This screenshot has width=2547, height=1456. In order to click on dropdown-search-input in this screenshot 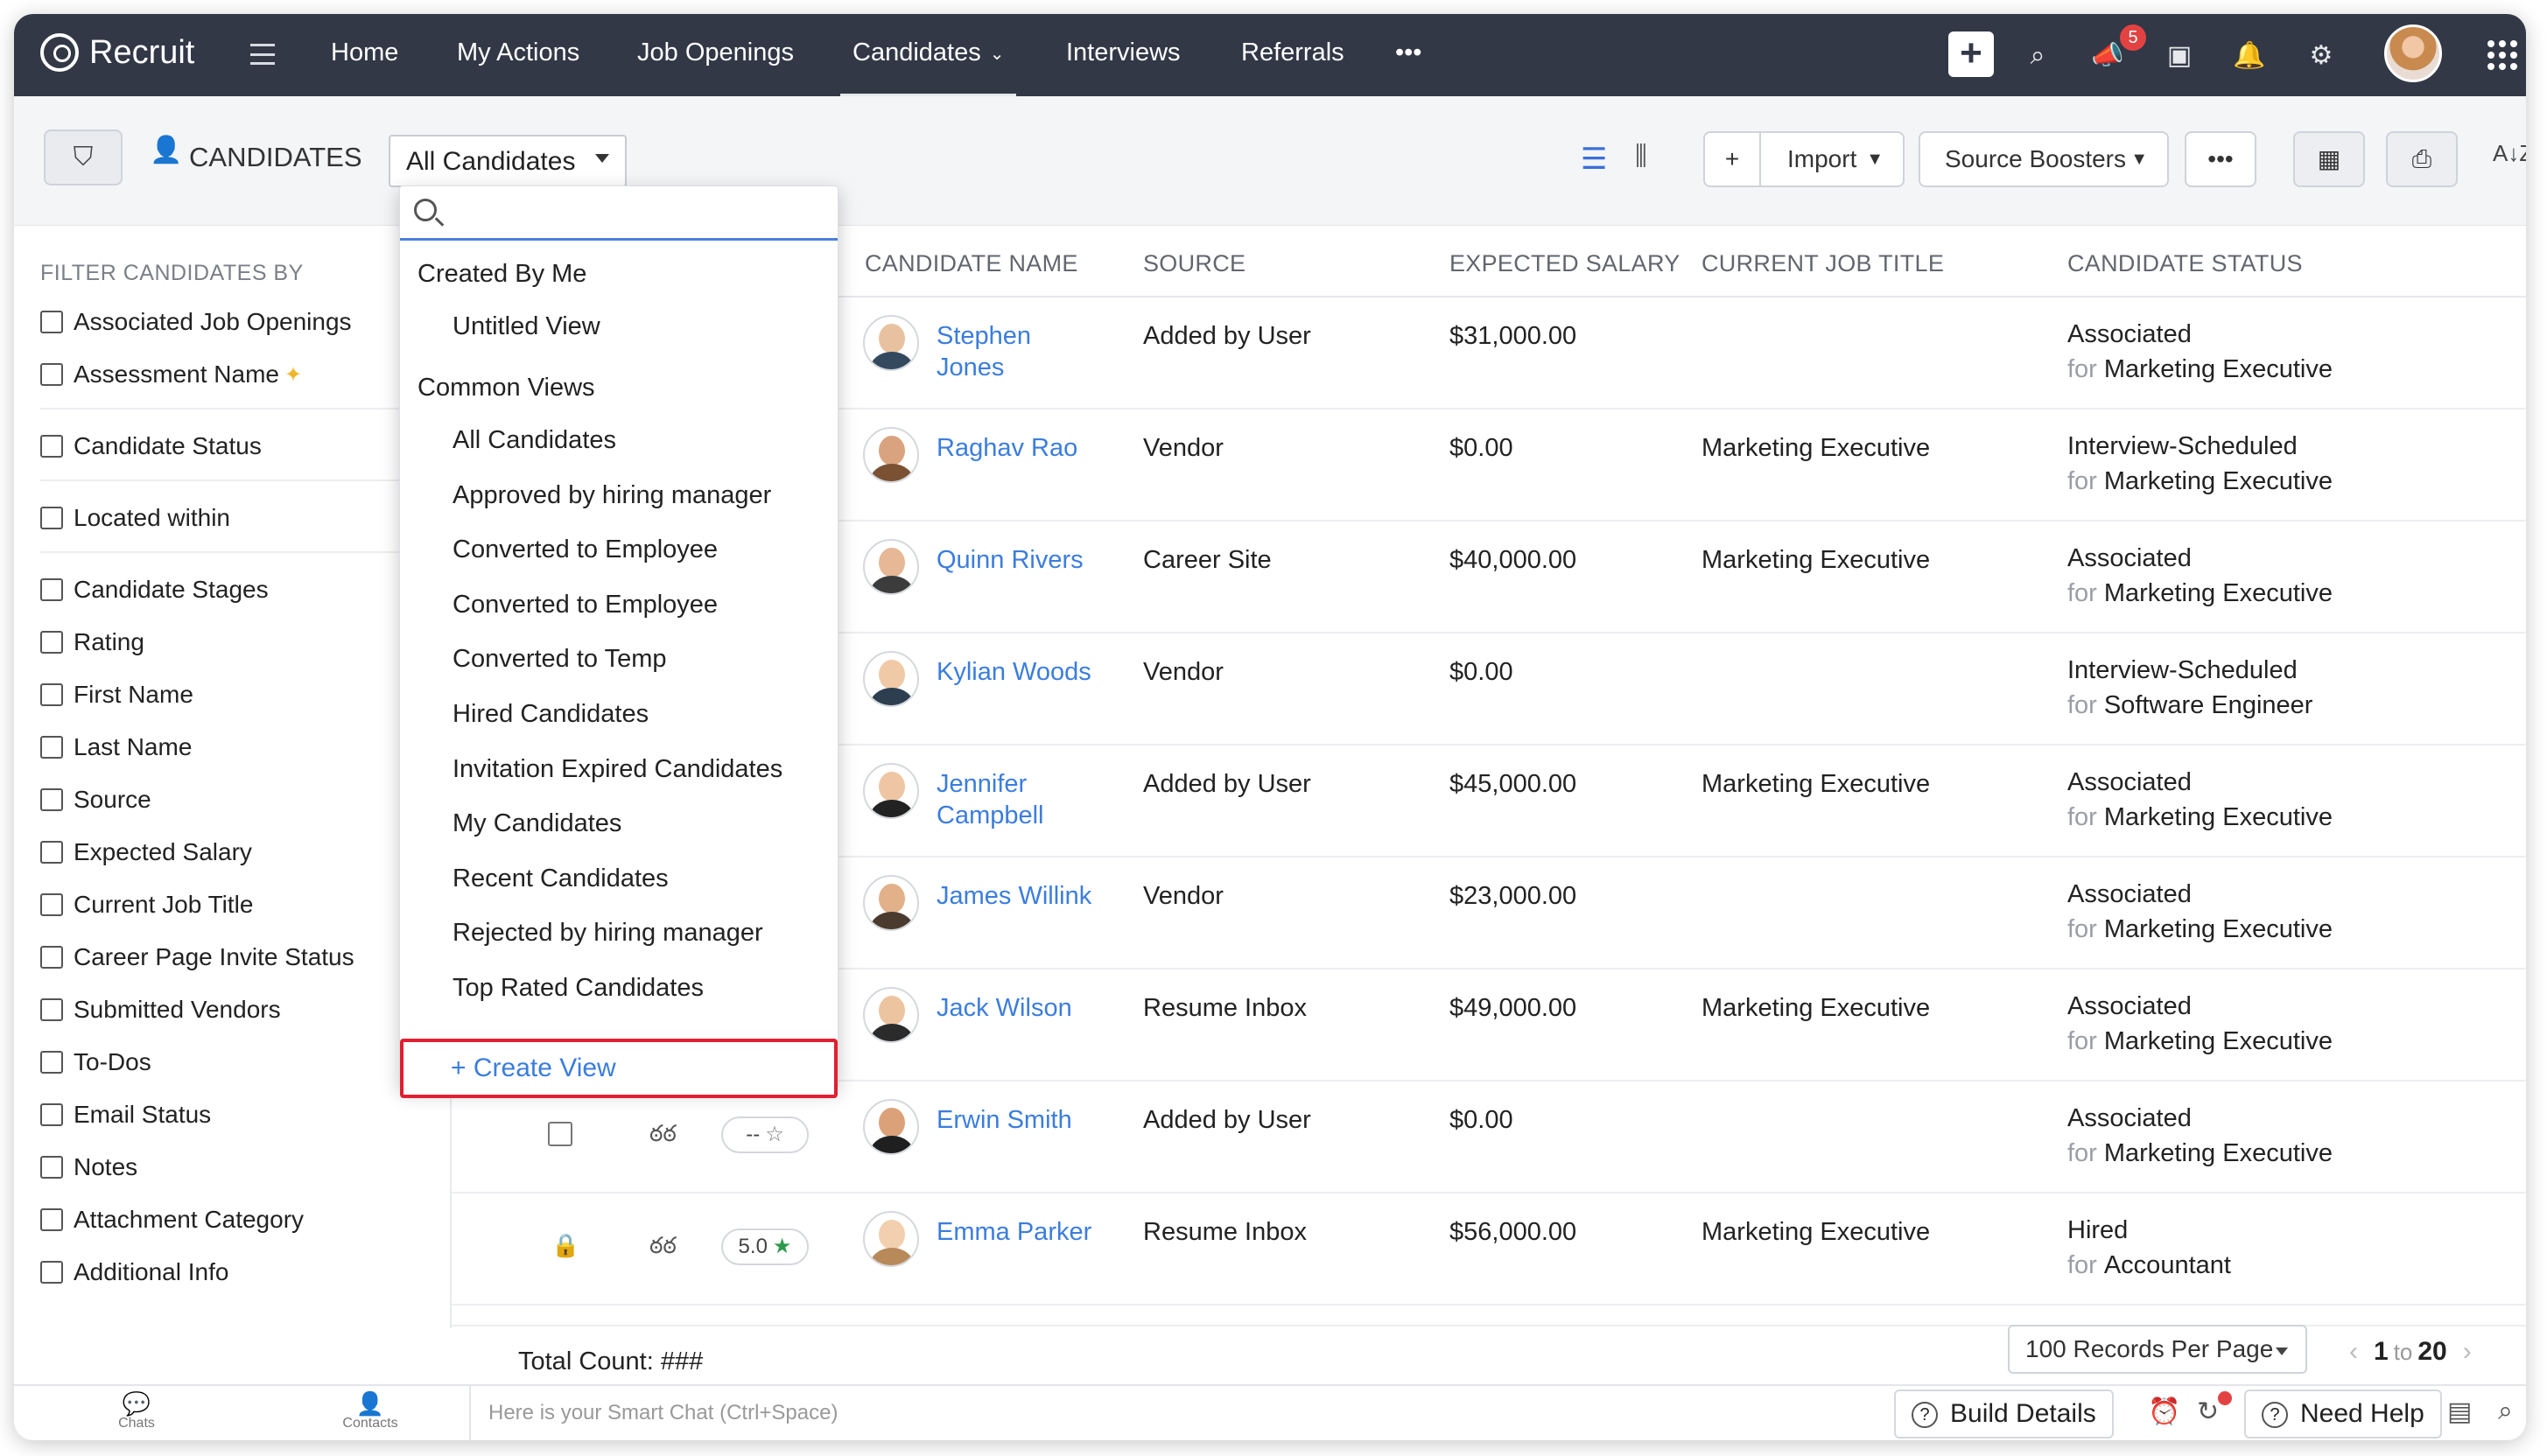, I will do `click(637, 212)`.